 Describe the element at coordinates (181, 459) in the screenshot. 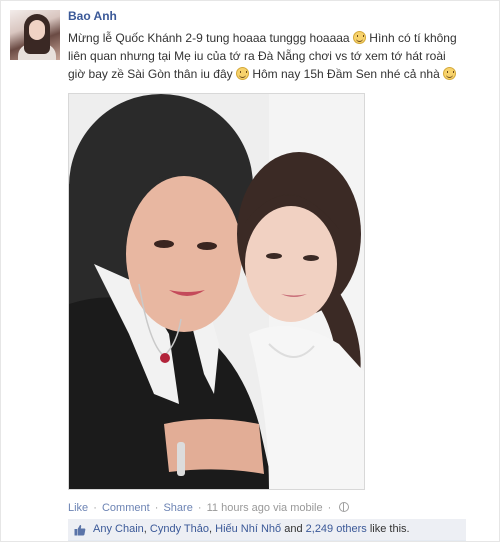

I see `mother-bracelet` at that location.